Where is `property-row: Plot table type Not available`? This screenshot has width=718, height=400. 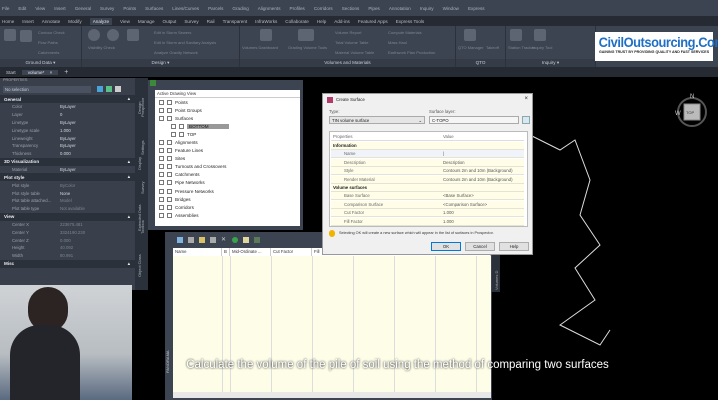
property-row: Plot table type Not available is located at coordinates (67, 209).